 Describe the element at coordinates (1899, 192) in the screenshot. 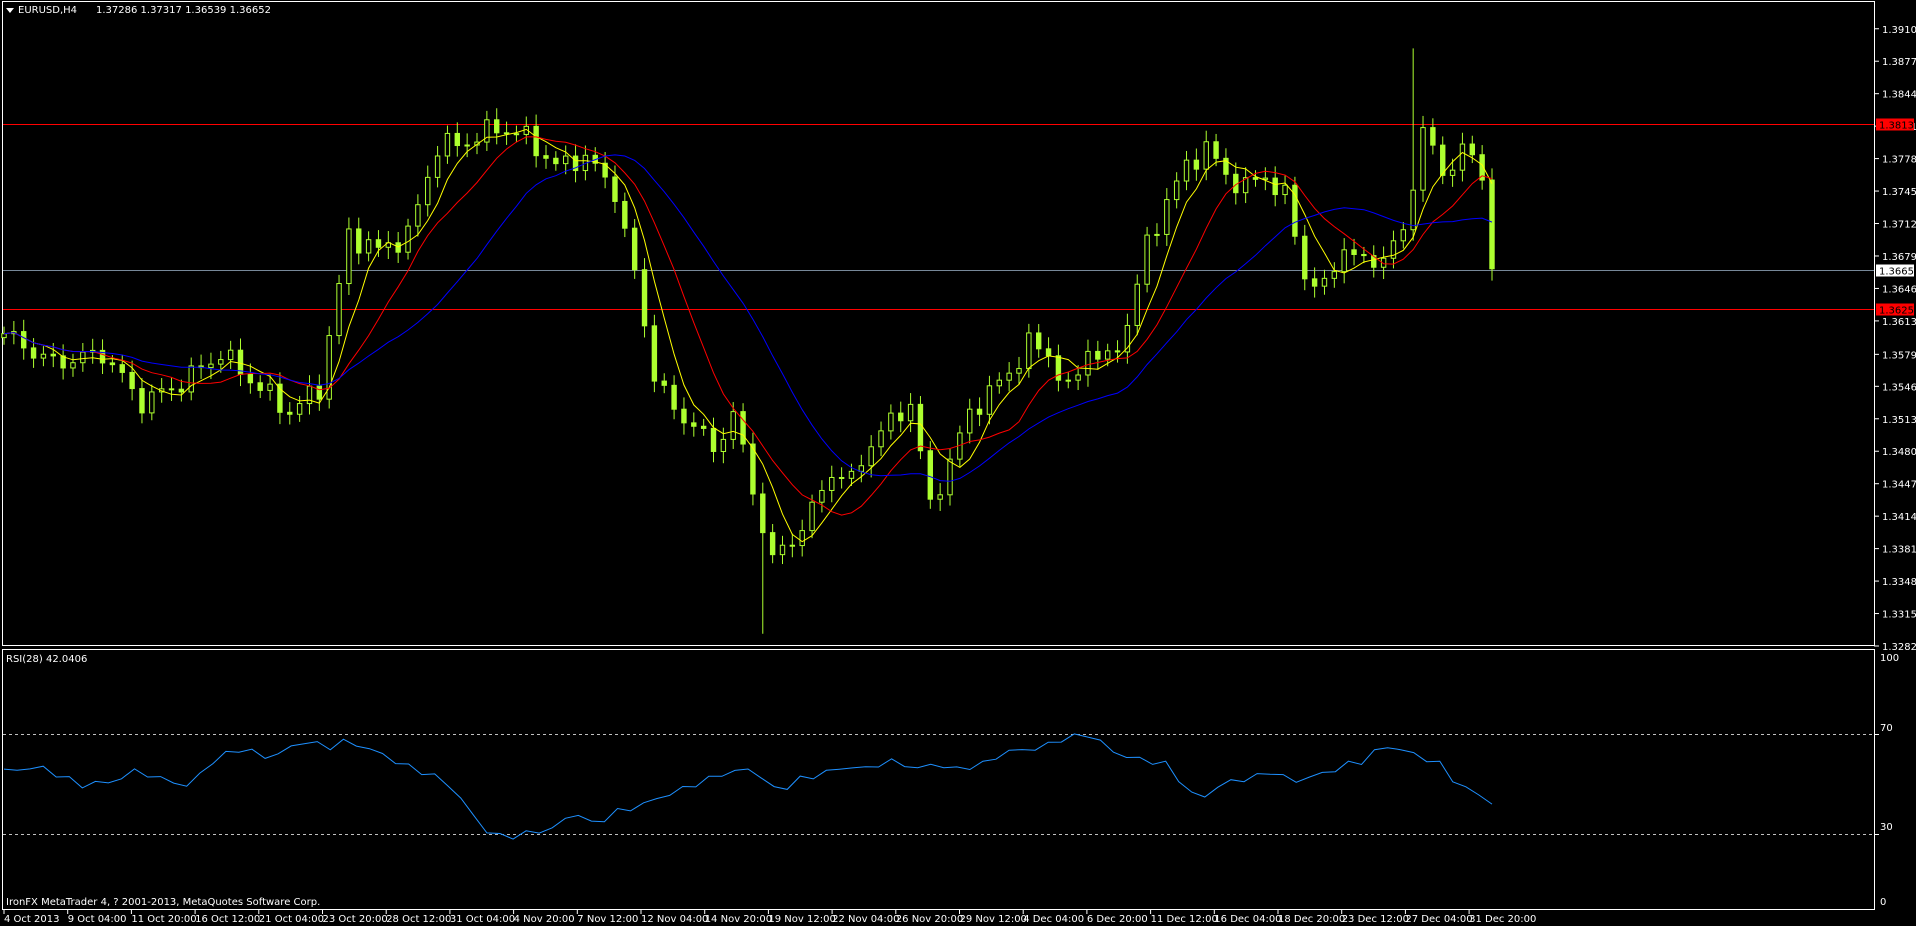

I see `price-axis-label: 1.37450` at that location.